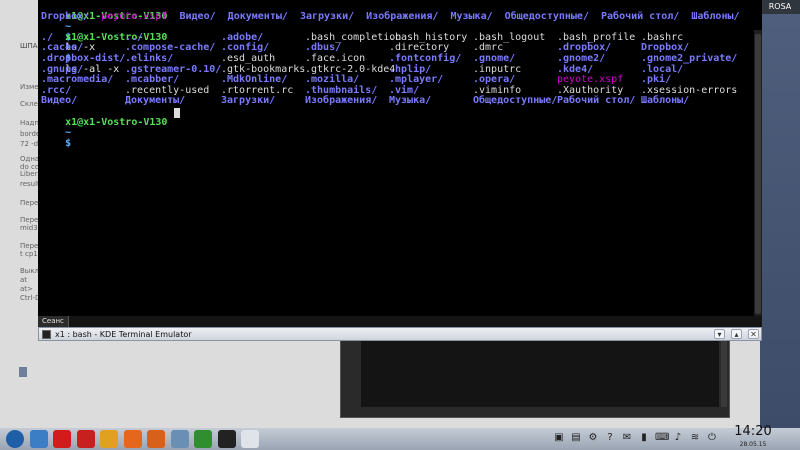 The width and height of the screenshot is (800, 450). I want to click on desktop-file-icon, so click(23, 372).